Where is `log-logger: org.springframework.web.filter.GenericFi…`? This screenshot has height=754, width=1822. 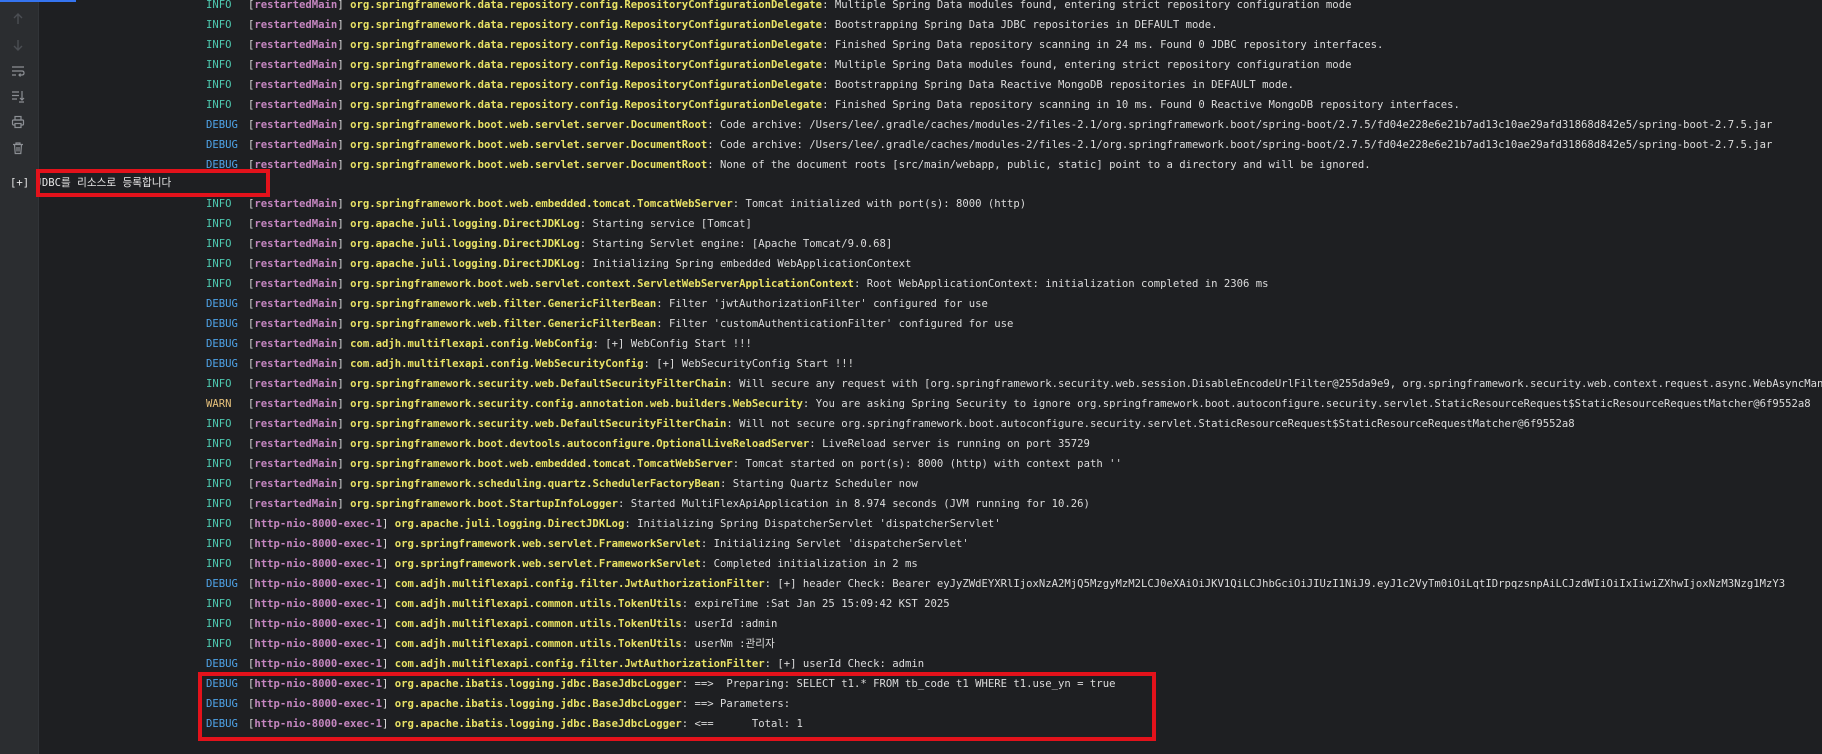
log-logger: org.springframework.web.filter.GenericFi… is located at coordinates (503, 304).